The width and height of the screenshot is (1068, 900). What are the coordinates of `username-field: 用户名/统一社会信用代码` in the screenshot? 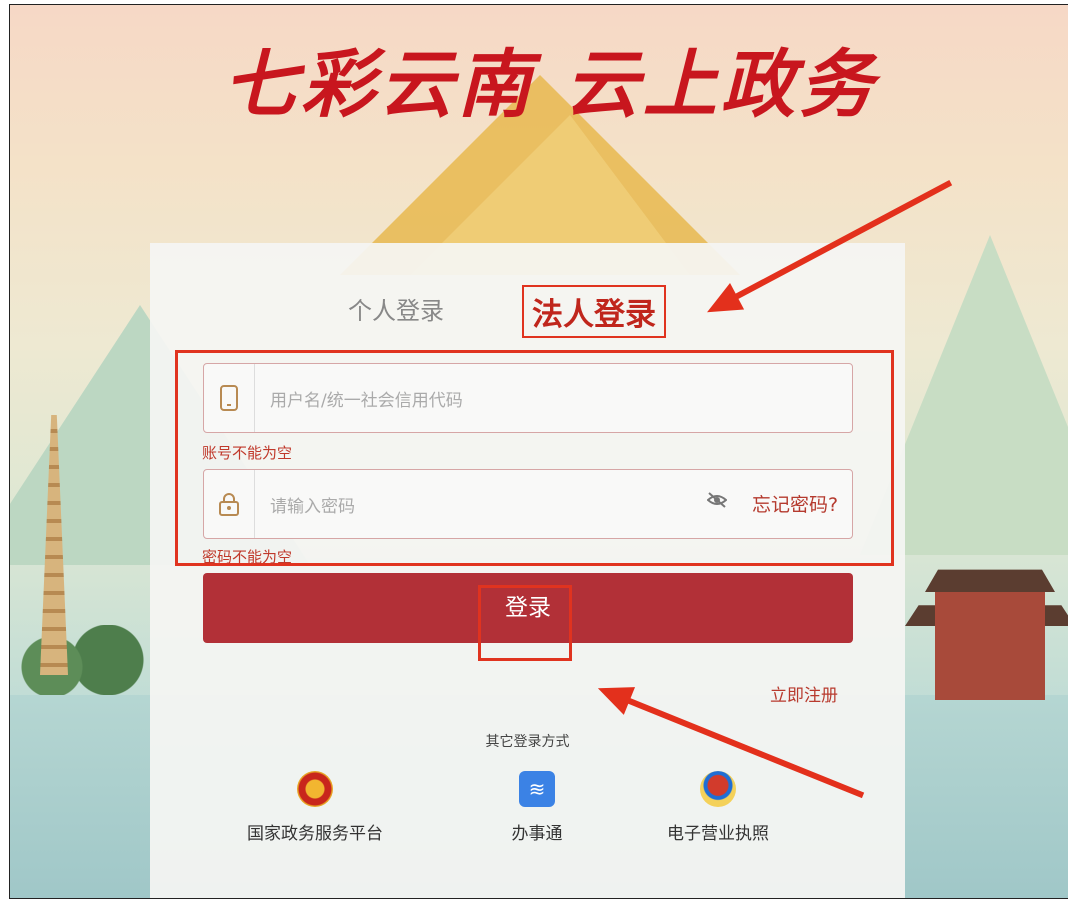 It's located at (528, 398).